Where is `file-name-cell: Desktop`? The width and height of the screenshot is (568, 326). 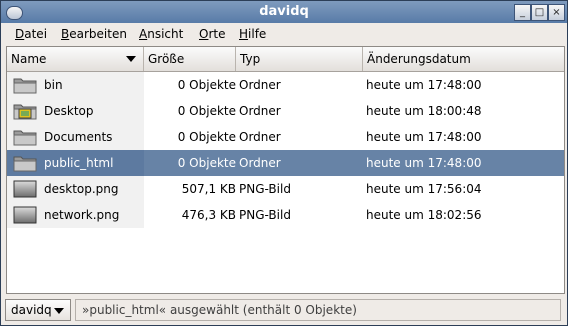 file-name-cell: Desktop is located at coordinates (75, 111).